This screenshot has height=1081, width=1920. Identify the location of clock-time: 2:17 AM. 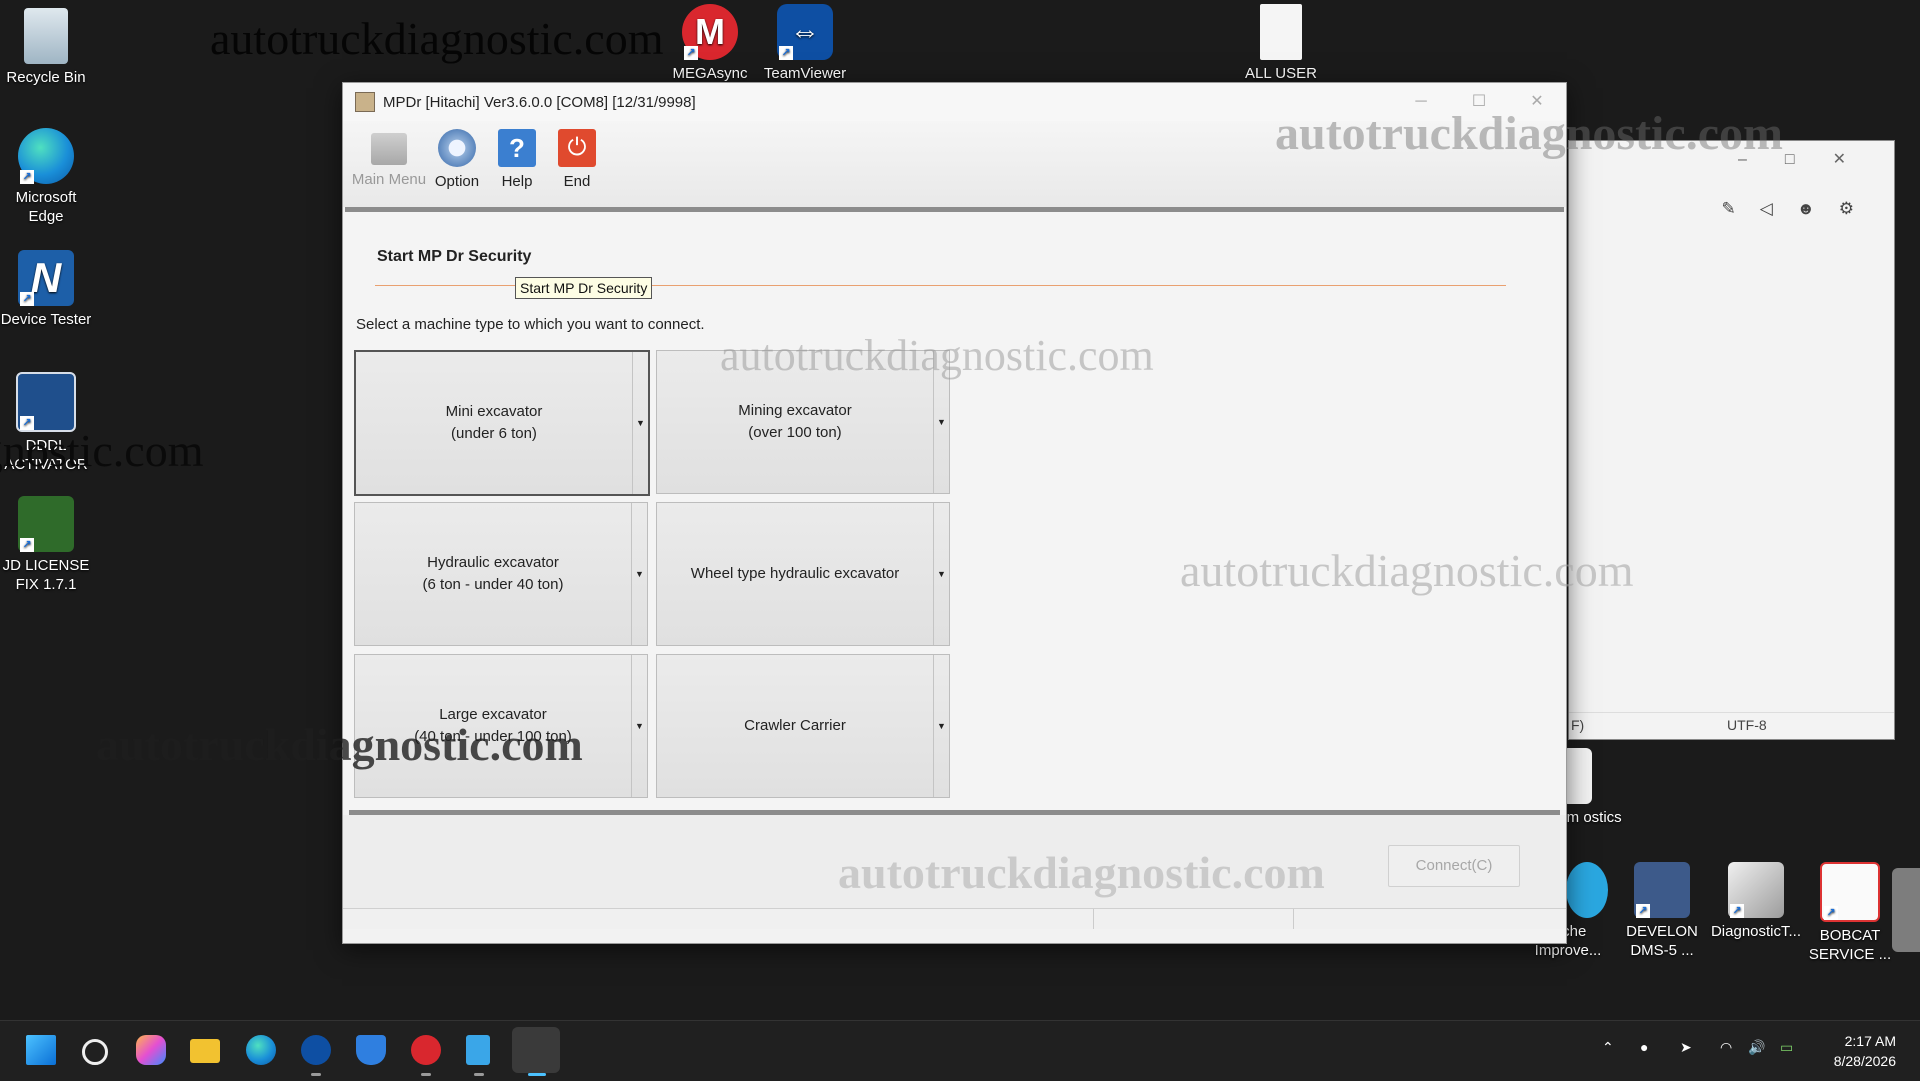
(1870, 1041).